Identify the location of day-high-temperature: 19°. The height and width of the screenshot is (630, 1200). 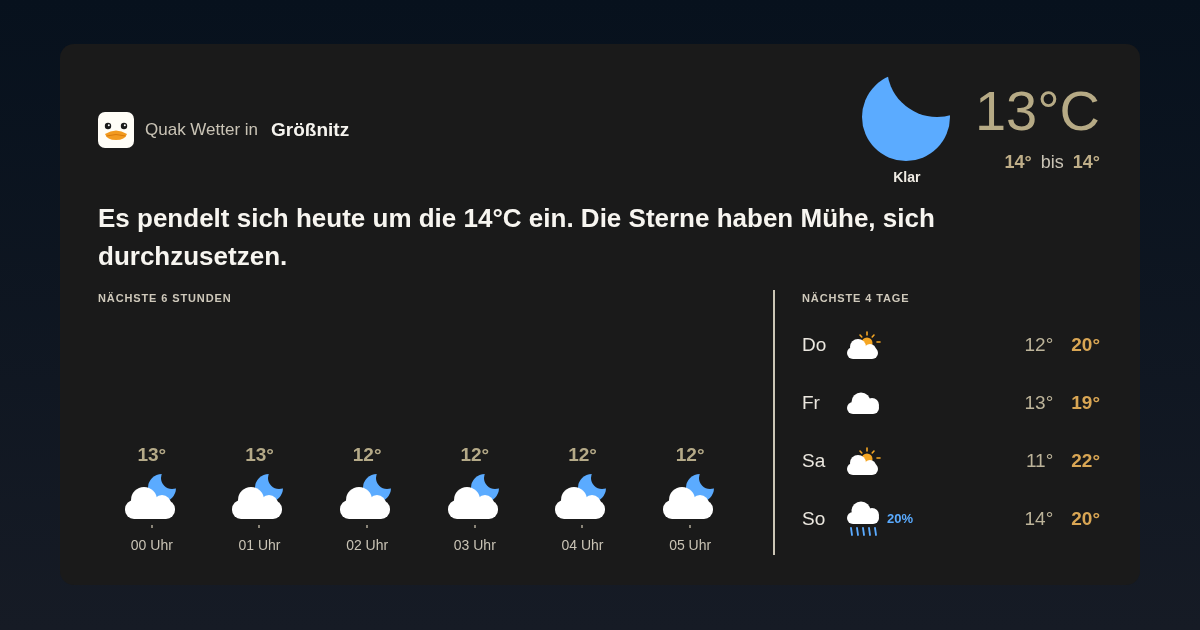
(1085, 403).